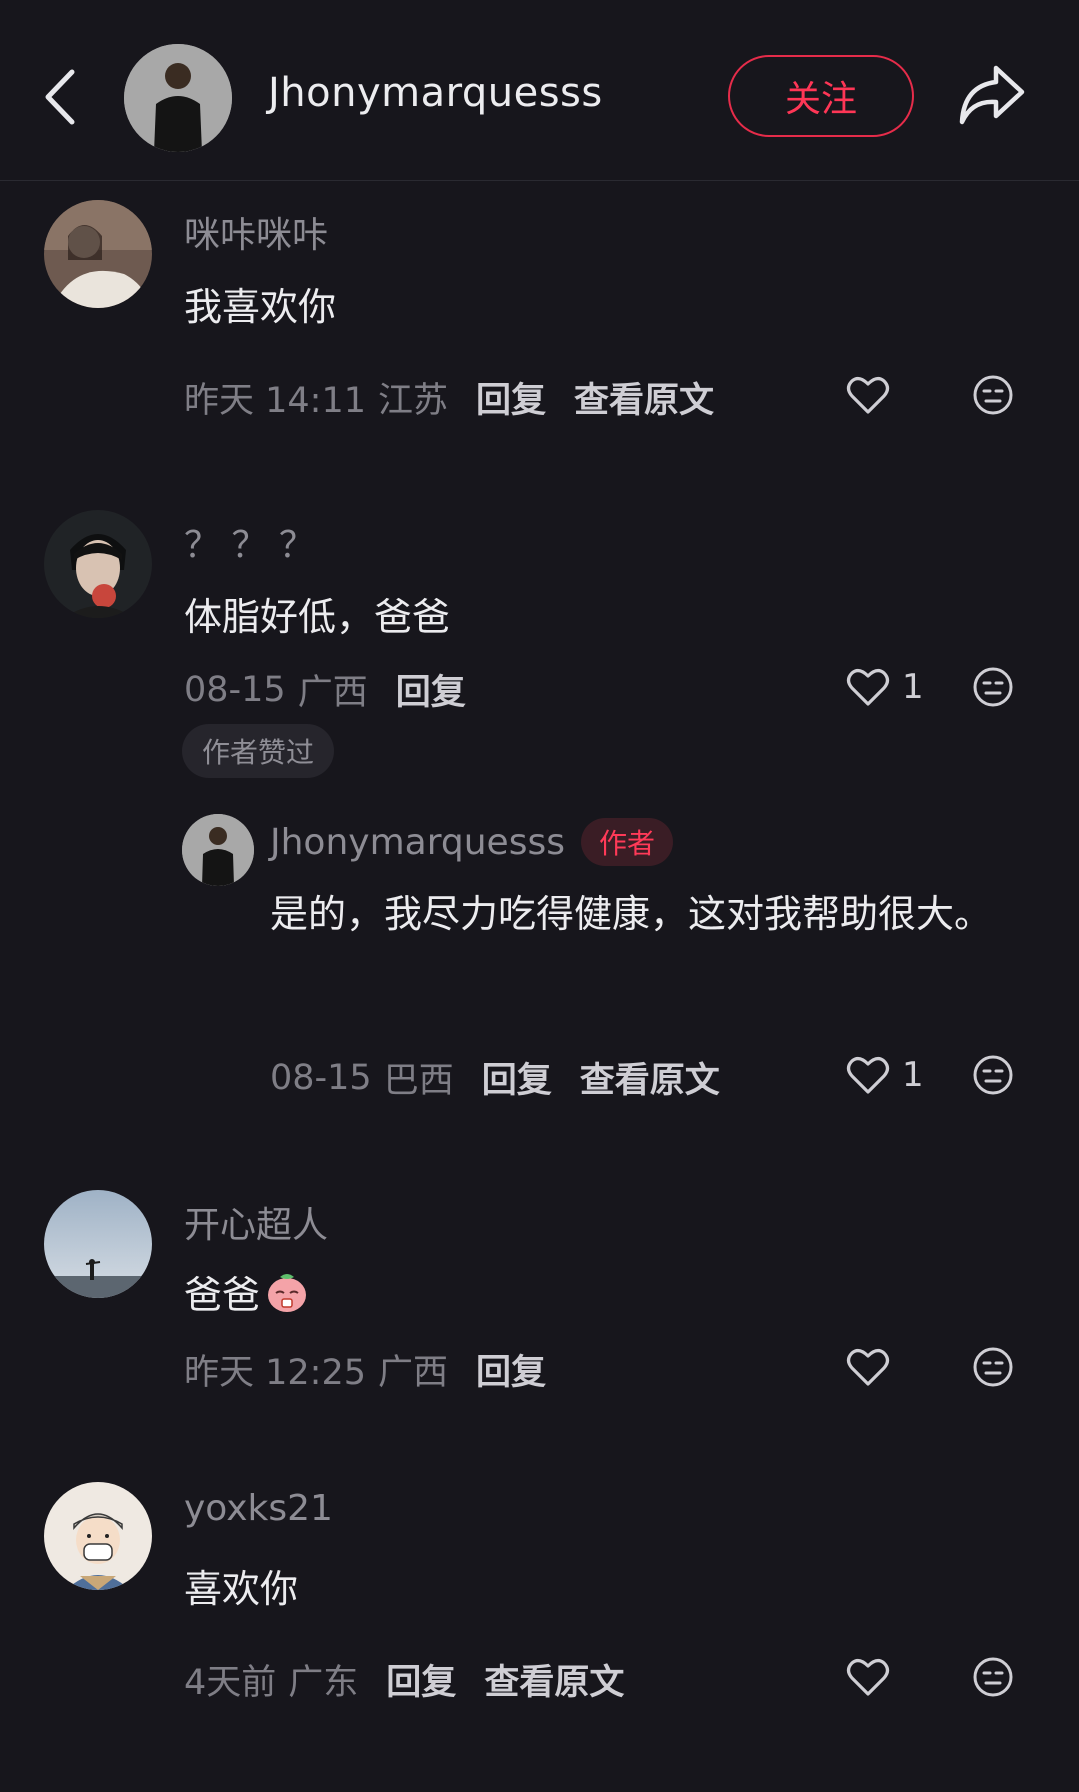 The image size is (1079, 1792). I want to click on commenter-name: ？ ？ ？, so click(249, 542).